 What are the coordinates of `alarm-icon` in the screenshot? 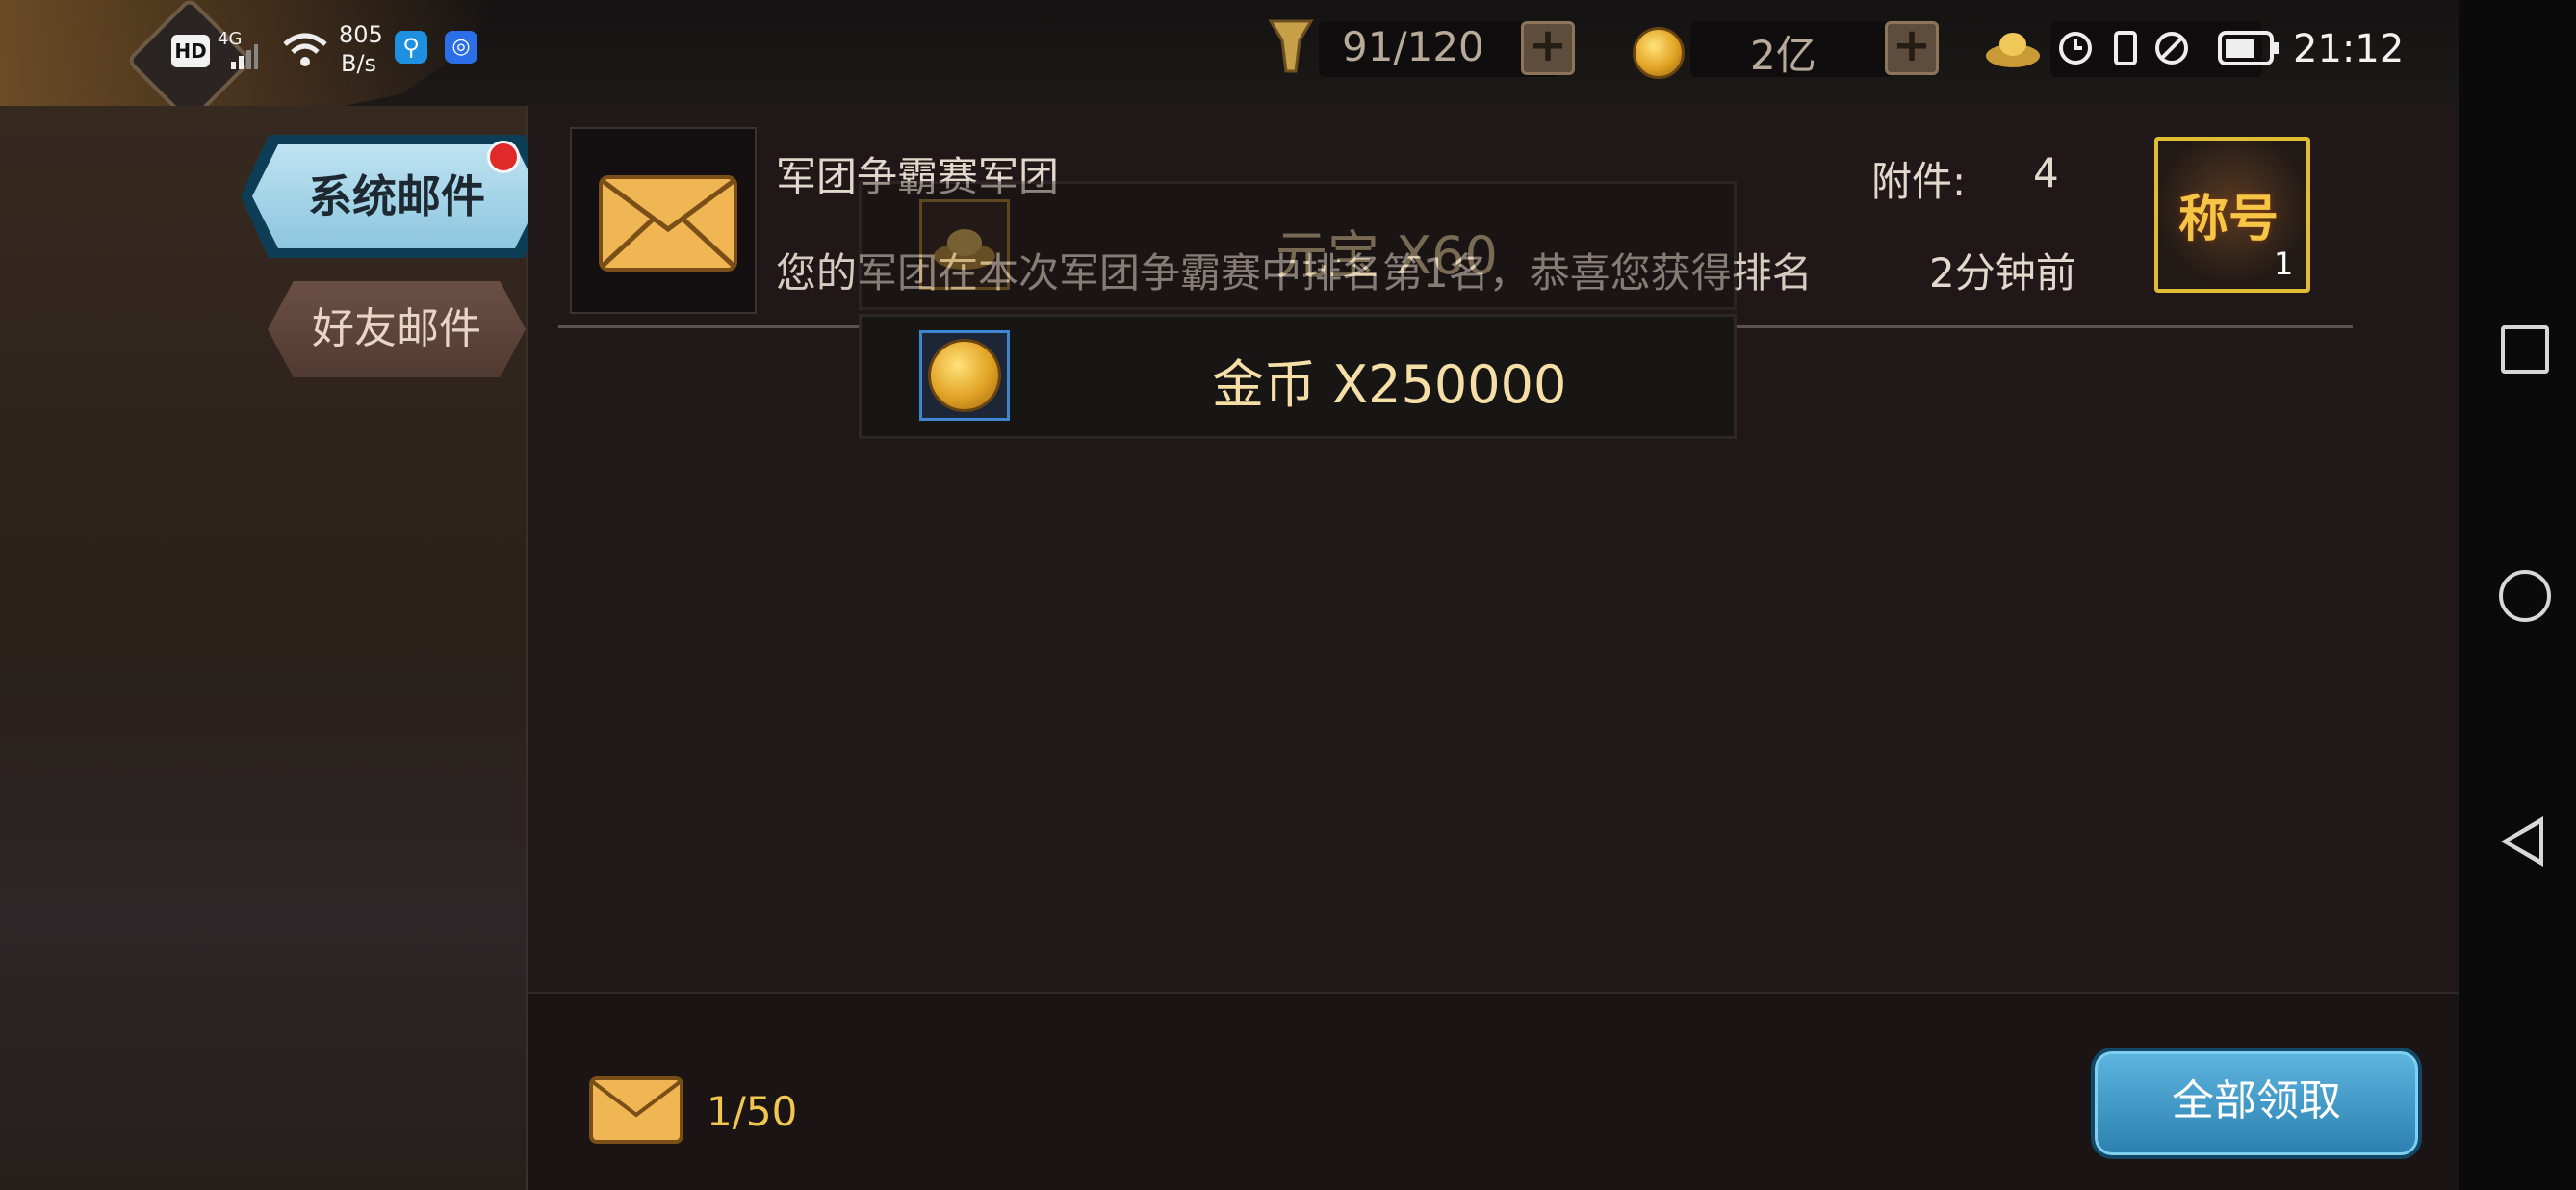 It's located at (2075, 49).